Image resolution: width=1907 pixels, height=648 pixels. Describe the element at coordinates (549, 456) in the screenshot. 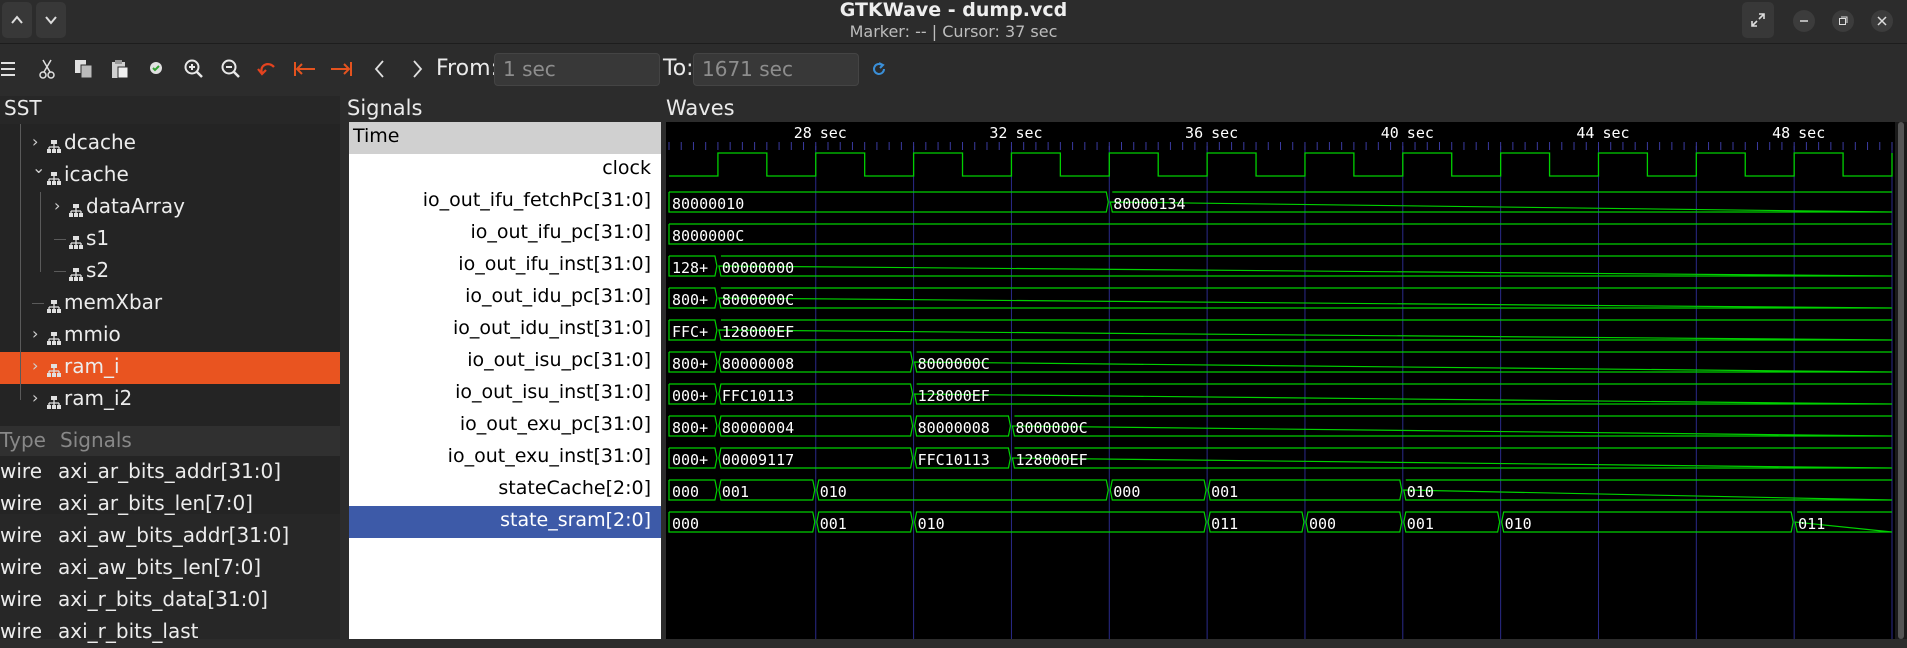

I see `signal-row-label: io_out_exu_inst[31:0]` at that location.